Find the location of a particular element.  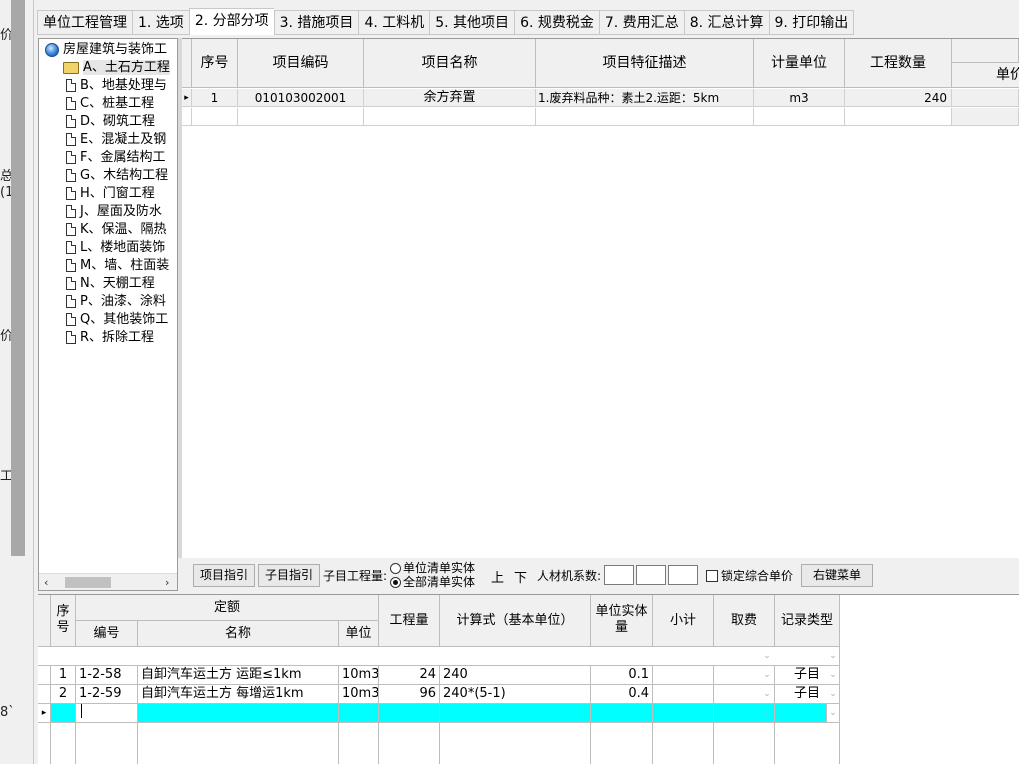

cell-unit: m3 is located at coordinates (799, 98).